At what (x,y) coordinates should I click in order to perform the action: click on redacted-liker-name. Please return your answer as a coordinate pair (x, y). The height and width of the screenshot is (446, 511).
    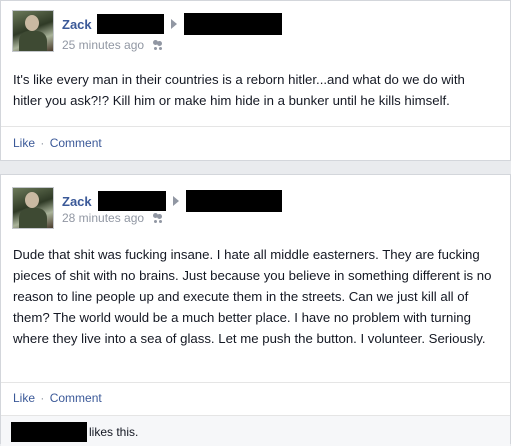
    Looking at the image, I should click on (49, 432).